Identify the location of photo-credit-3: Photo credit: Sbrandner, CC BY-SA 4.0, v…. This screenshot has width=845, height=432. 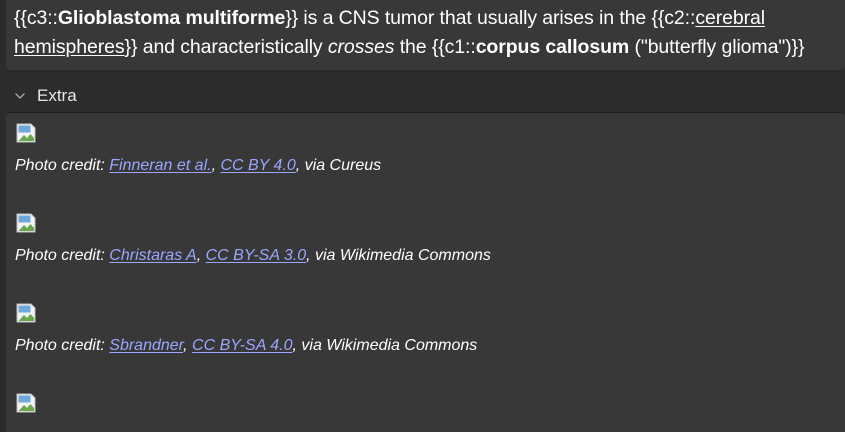
(246, 346).